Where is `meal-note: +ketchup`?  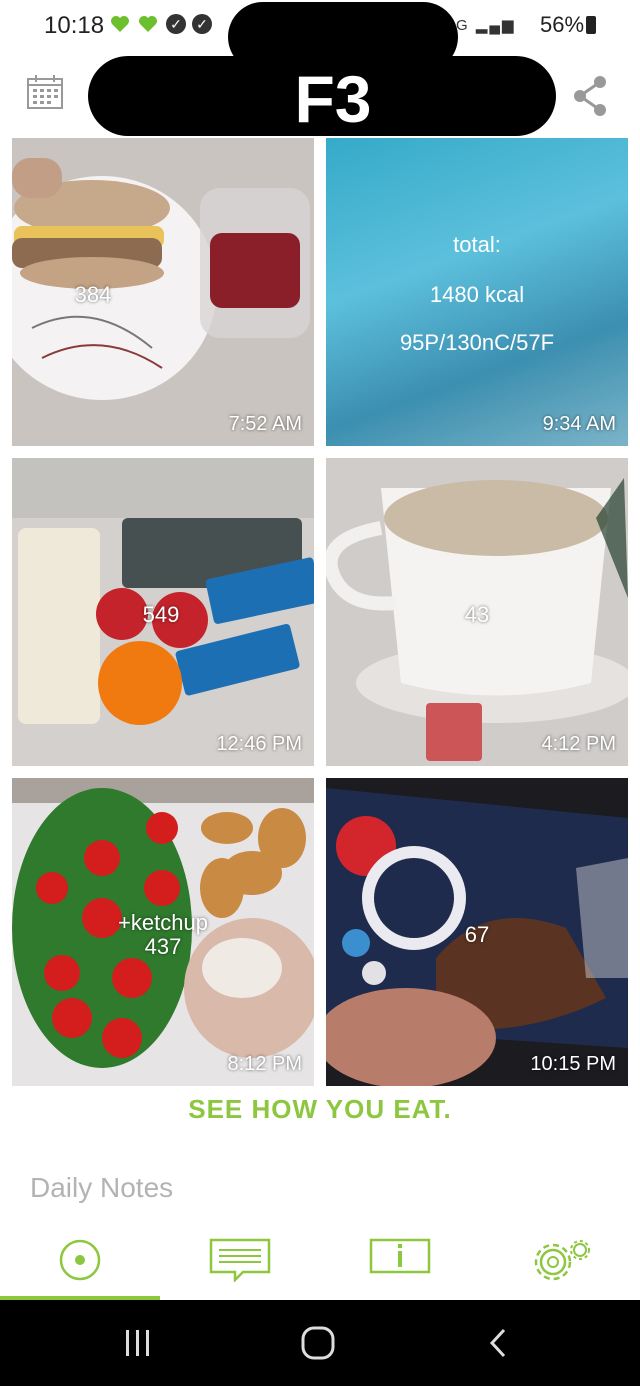
meal-note: +ketchup is located at coordinates (163, 922).